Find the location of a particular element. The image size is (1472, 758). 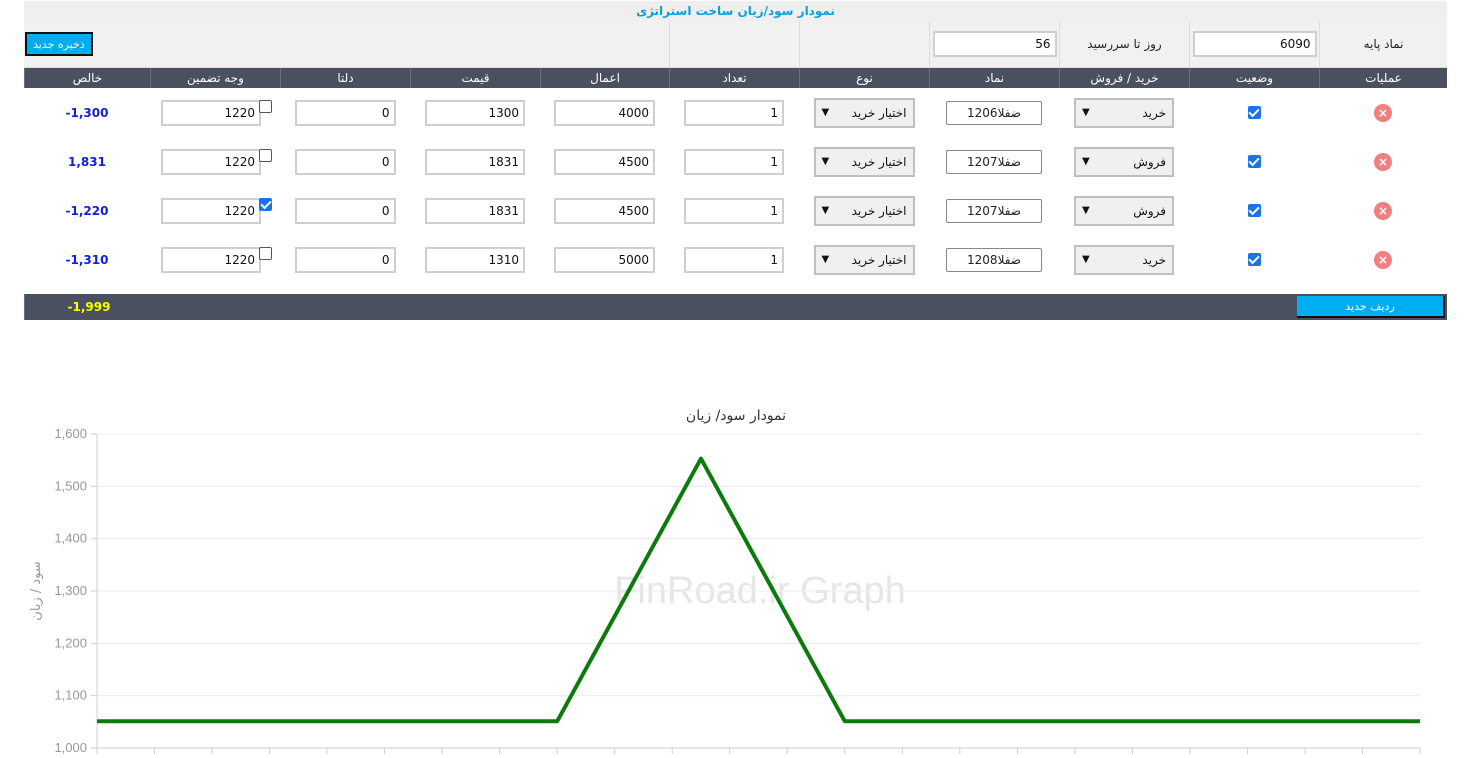

price-input: 1310 is located at coordinates (475, 259).